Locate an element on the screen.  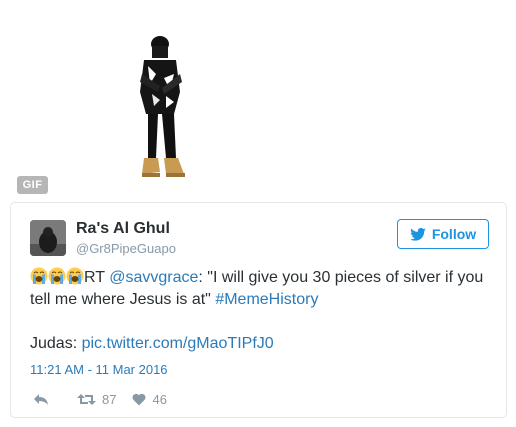
reply-icon is located at coordinates (41, 399).